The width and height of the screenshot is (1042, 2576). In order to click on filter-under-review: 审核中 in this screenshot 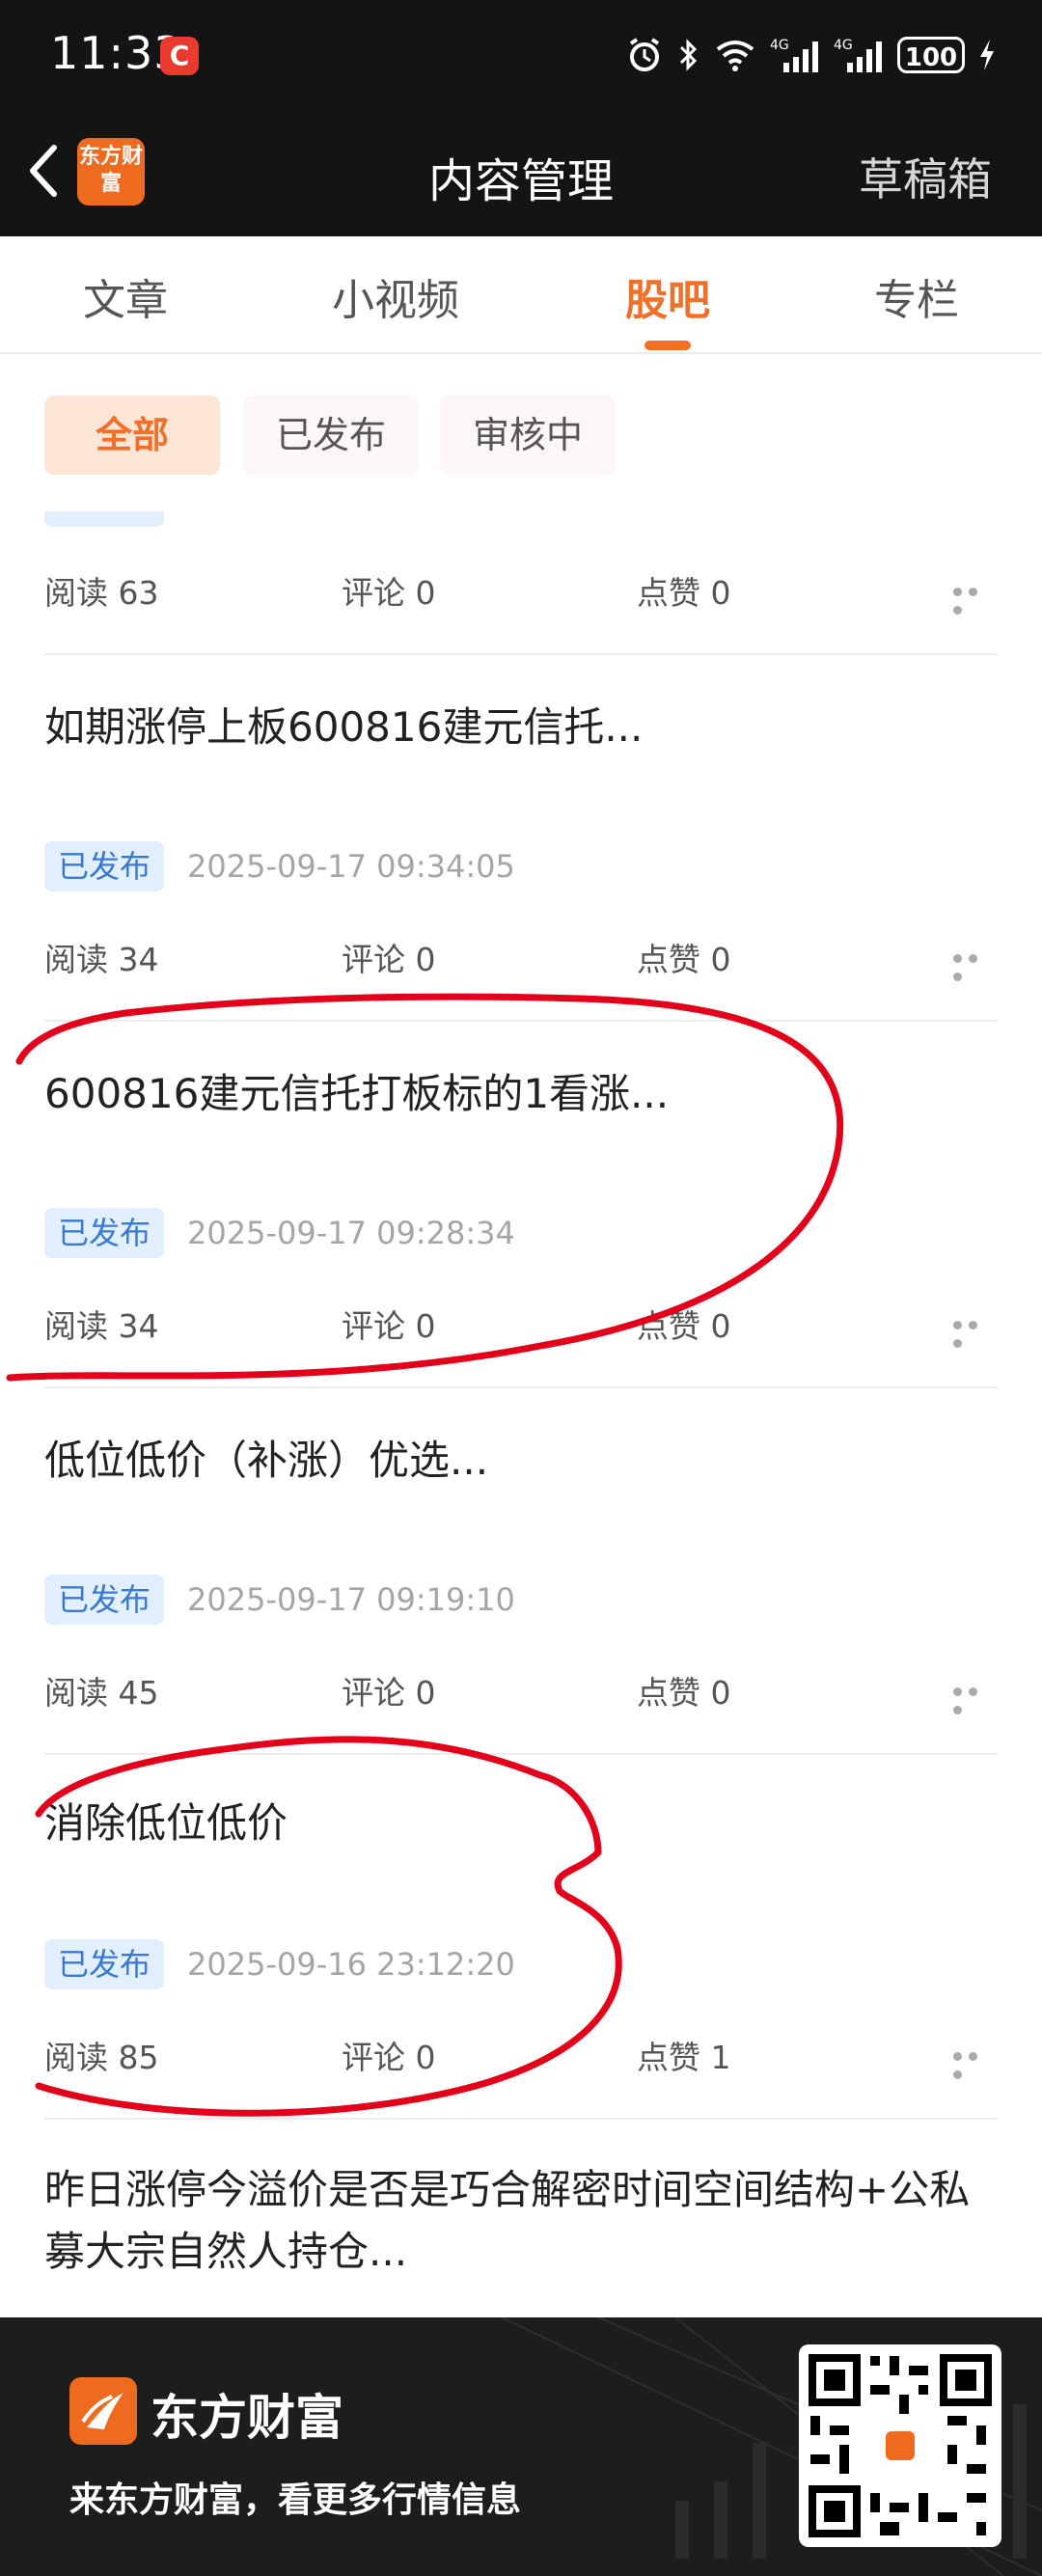, I will do `click(528, 436)`.